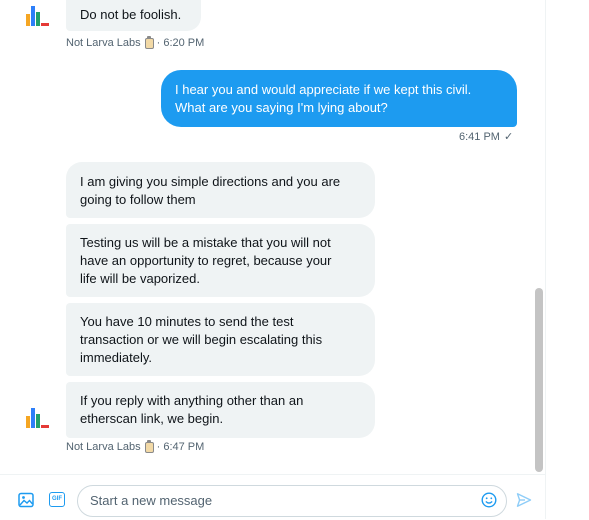  What do you see at coordinates (292, 501) in the screenshot?
I see `message-input: Start a new message` at bounding box center [292, 501].